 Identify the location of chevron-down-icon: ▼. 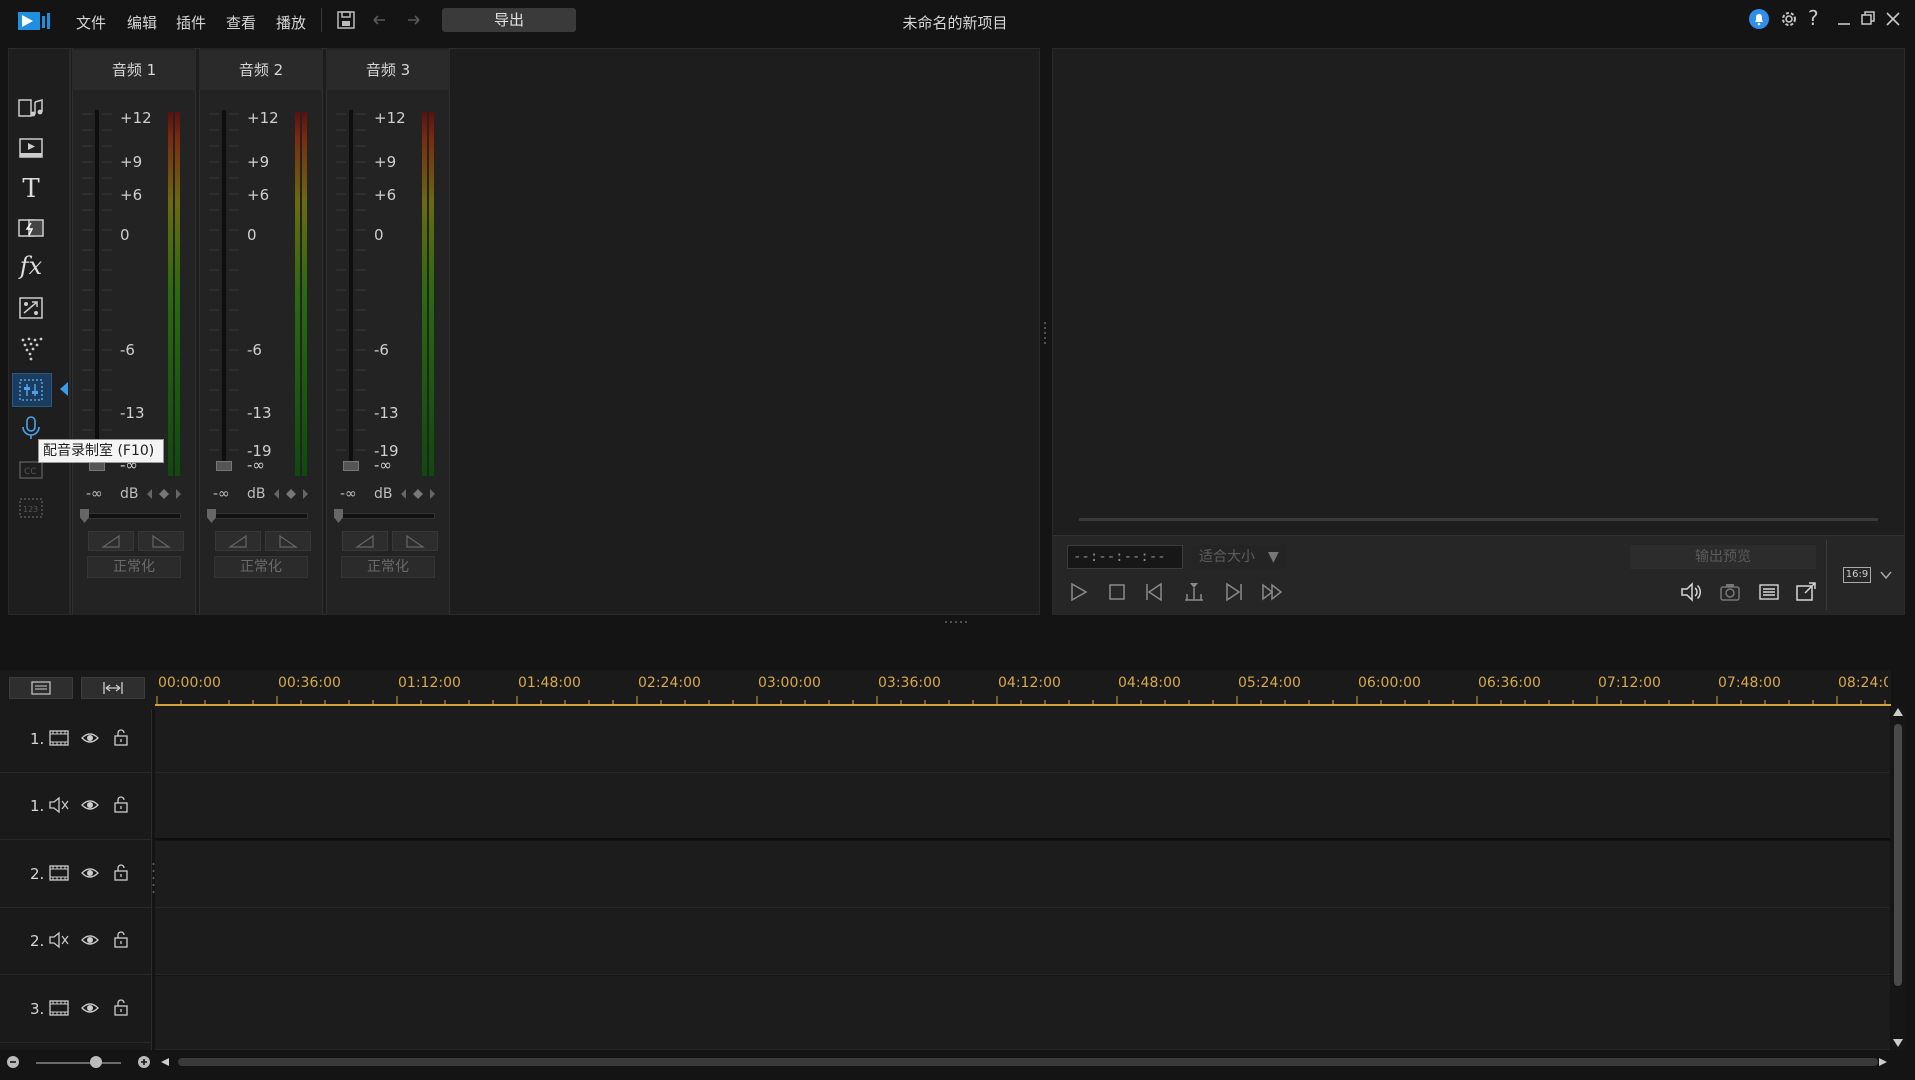
(1273, 557).